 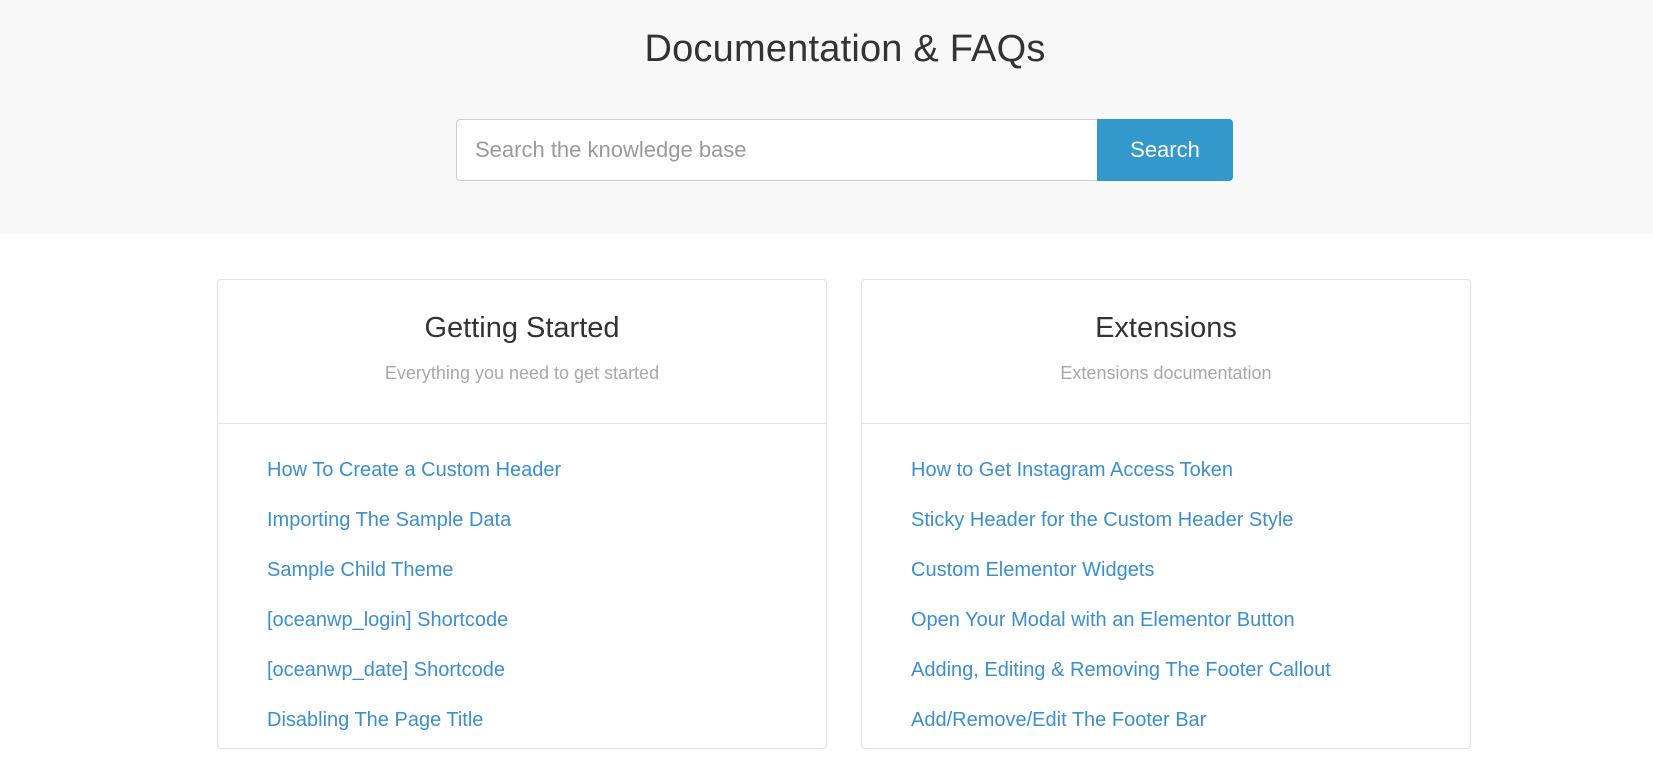 What do you see at coordinates (1190, 483) in the screenshot?
I see `list-item: How to Get Instagram Access Token` at bounding box center [1190, 483].